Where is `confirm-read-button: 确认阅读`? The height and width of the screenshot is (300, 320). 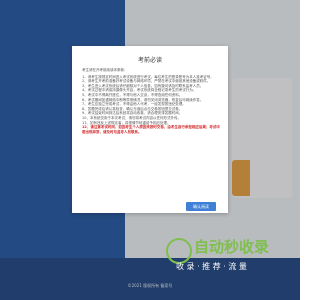 confirm-read-button: 确认阅读 is located at coordinates (201, 206).